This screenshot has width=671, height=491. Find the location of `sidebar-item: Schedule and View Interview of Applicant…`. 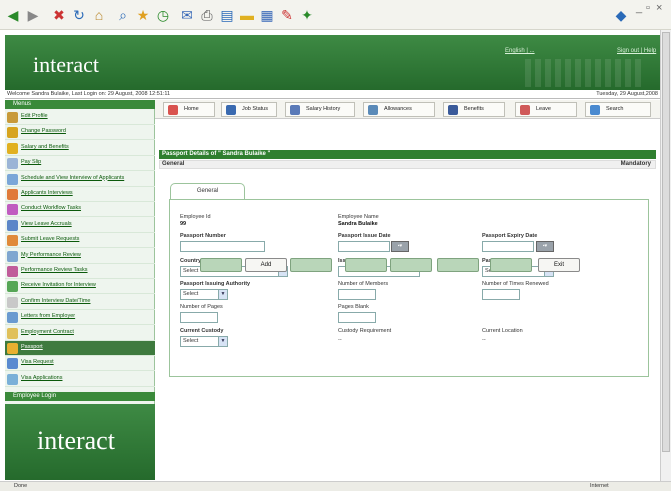

sidebar-item: Schedule and View Interview of Applicant… is located at coordinates (80, 179).